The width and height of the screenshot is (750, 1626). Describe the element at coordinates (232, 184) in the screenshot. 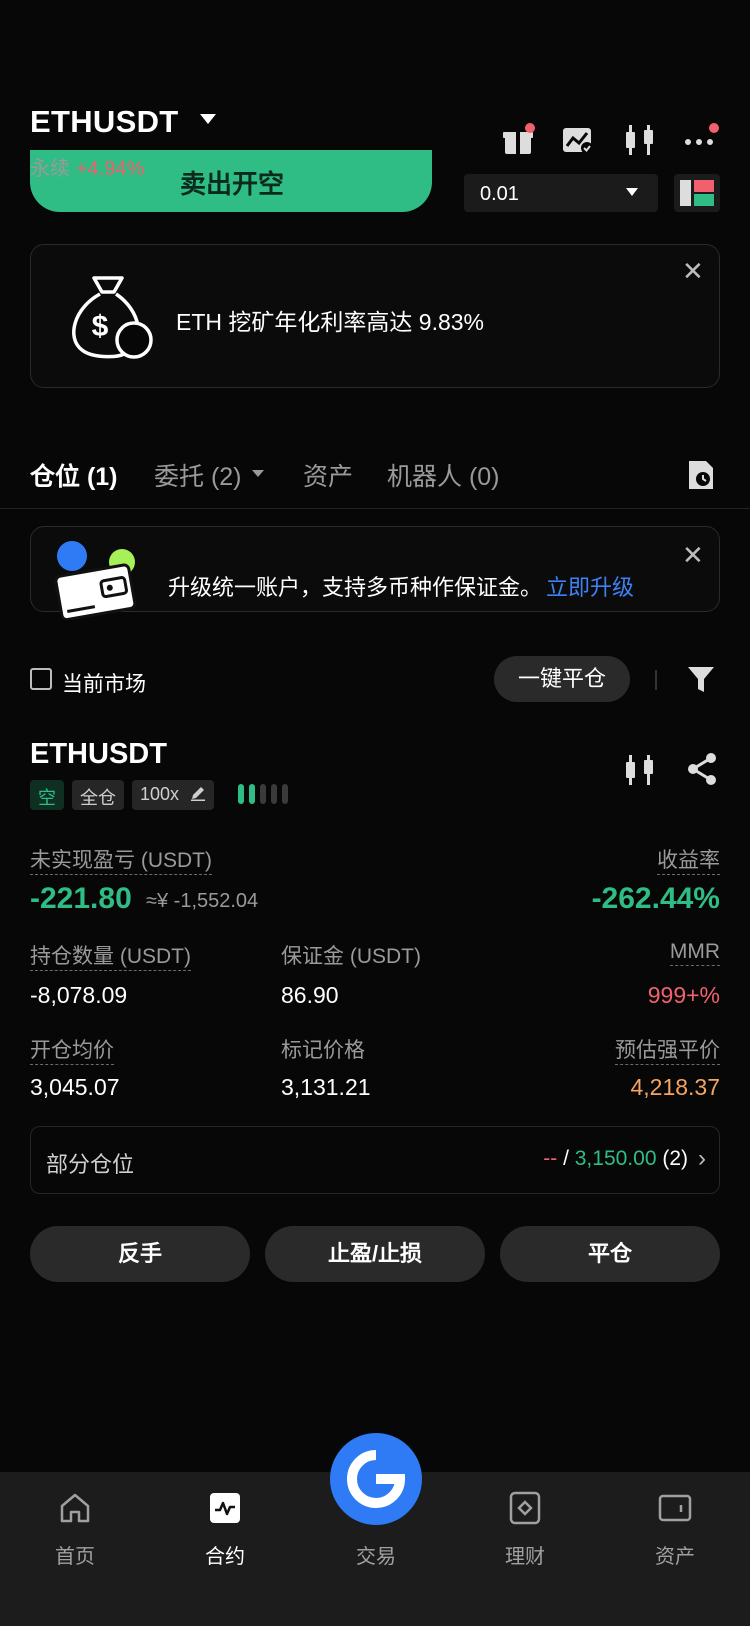

I see `sell-button-label: 卖出开空` at that location.